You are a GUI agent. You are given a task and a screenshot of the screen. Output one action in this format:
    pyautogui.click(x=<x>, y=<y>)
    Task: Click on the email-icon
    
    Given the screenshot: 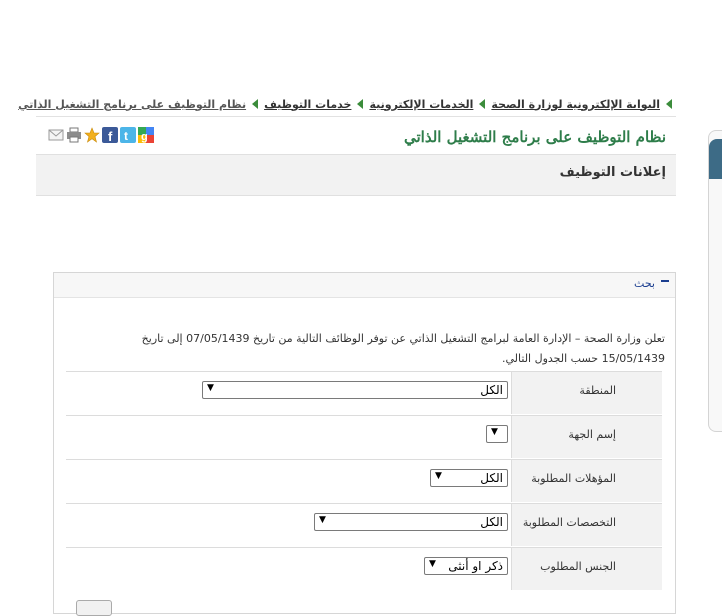 What is the action you would take?
    pyautogui.click(x=56, y=135)
    